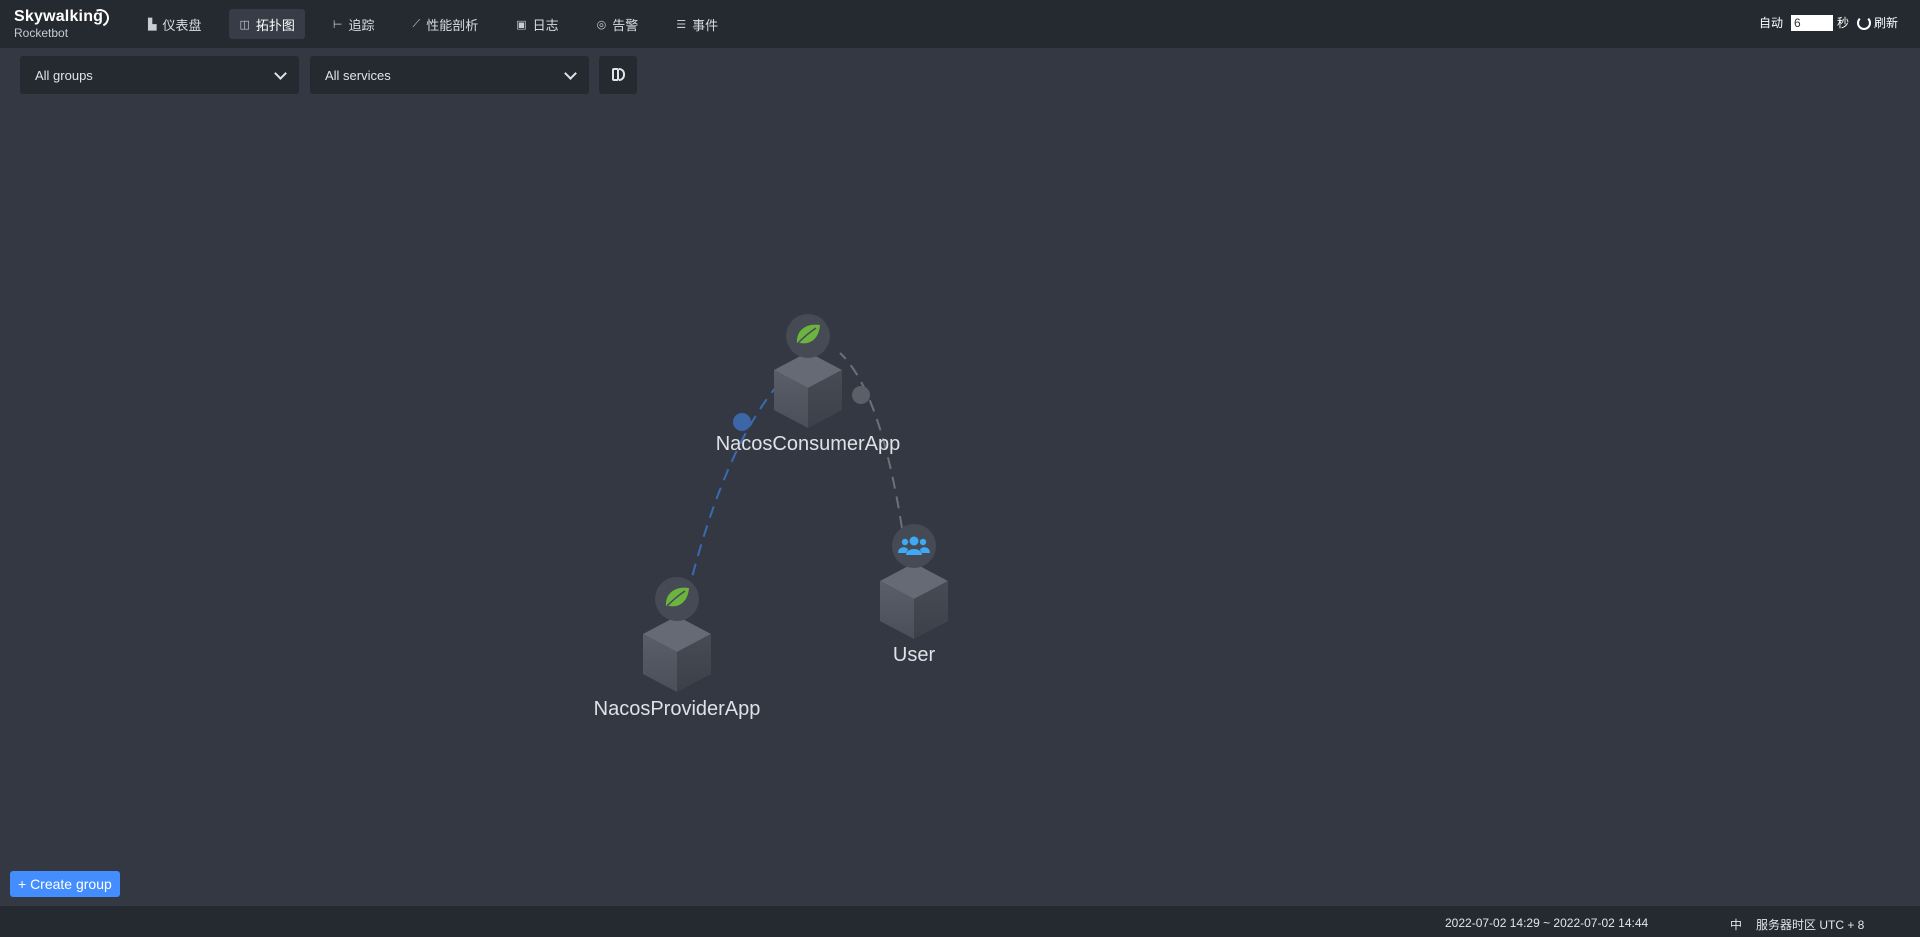  I want to click on node-label-provider: NacosProviderApp, so click(677, 709).